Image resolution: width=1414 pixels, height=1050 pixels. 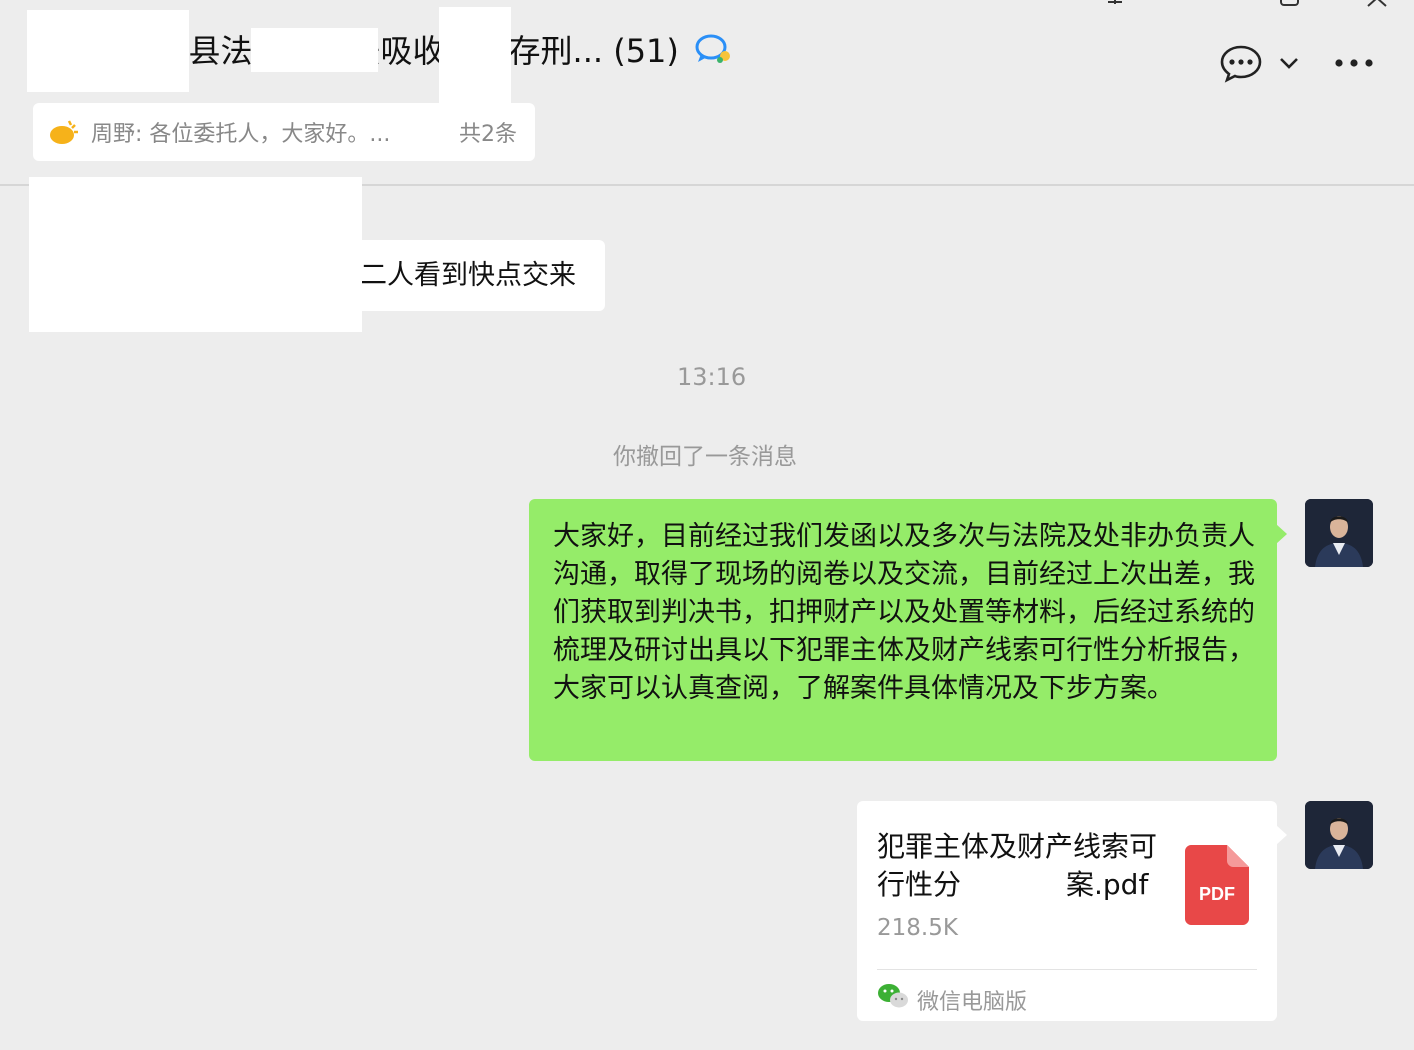 What do you see at coordinates (917, 928) in the screenshot?
I see `file-size: 218.5K` at bounding box center [917, 928].